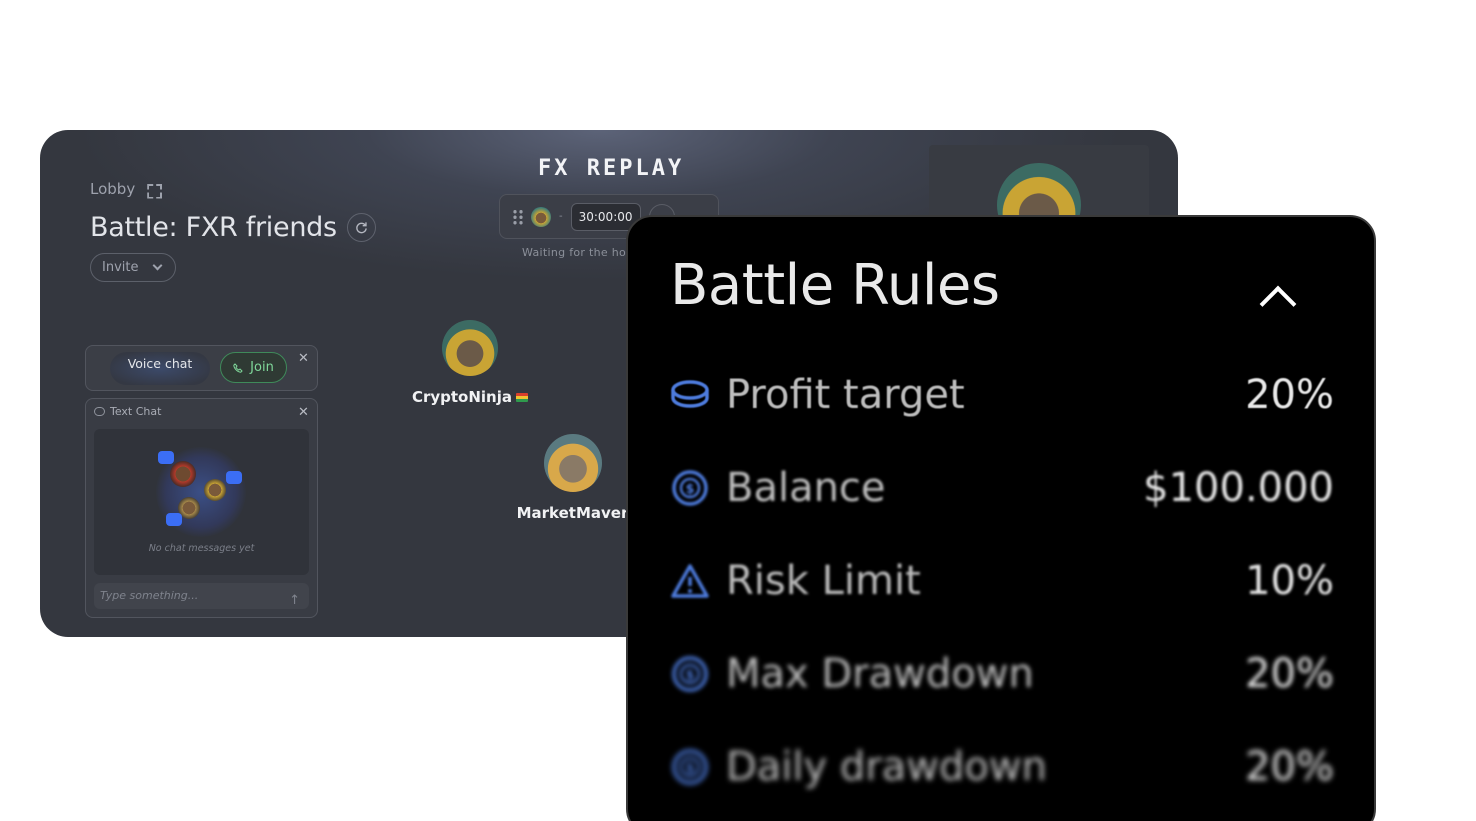  Describe the element at coordinates (1002, 488) in the screenshot. I see `rule-row: $ Balance $100.000` at that location.